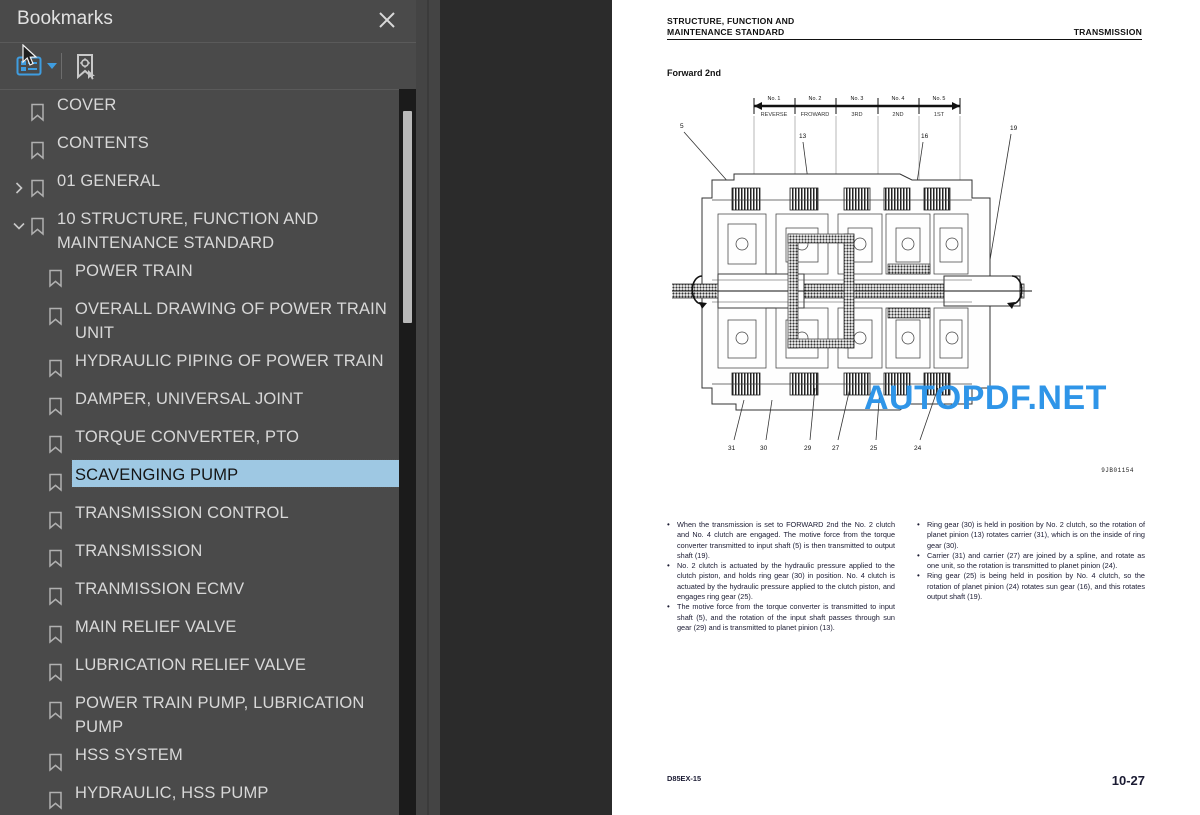 The height and width of the screenshot is (815, 1200). Describe the element at coordinates (189, 399) in the screenshot. I see `bookmark-item-label: DAMPER, UNIVERSAL JOINT` at that location.